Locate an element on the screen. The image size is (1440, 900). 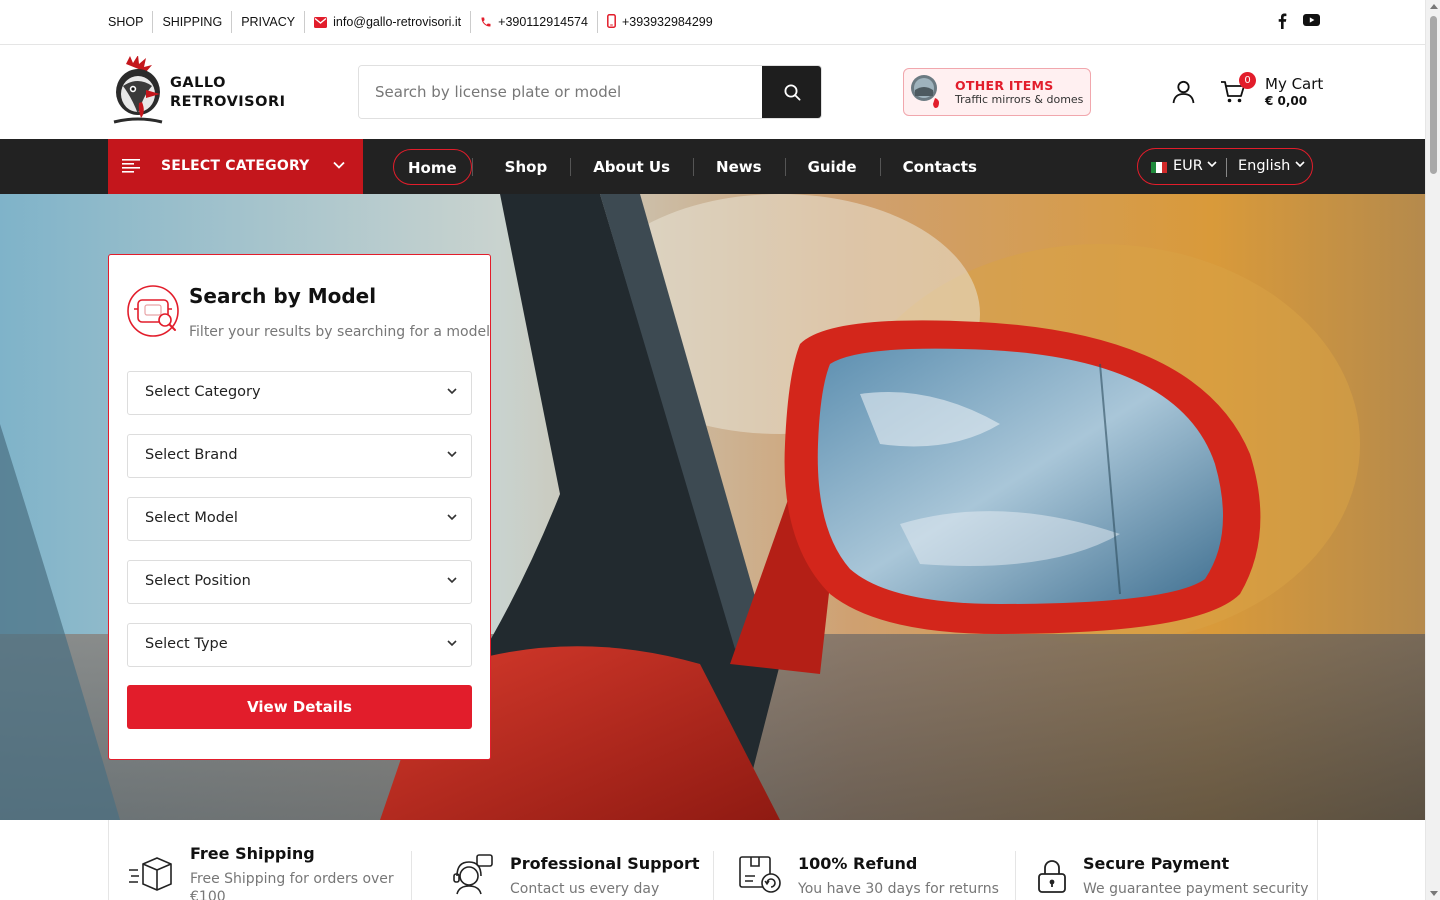
mail-icon is located at coordinates (321, 22).